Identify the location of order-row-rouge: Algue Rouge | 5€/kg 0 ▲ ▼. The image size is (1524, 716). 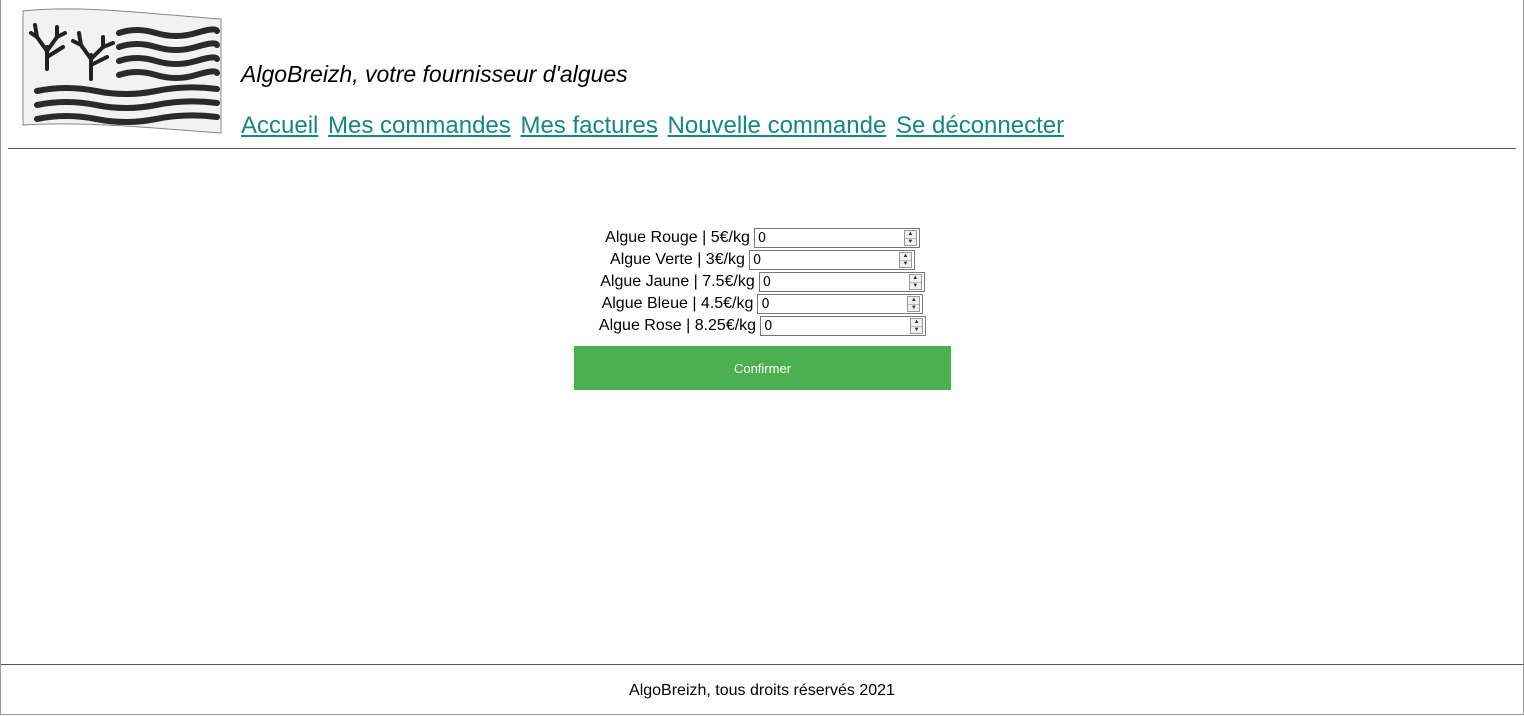
(762, 238).